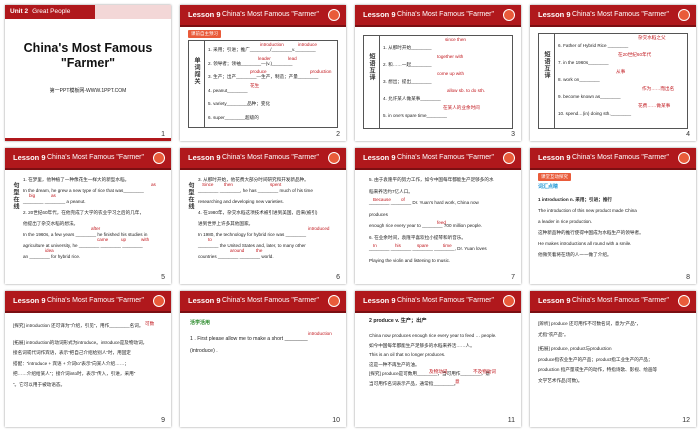 The height and width of the screenshot is (431, 700). I want to click on practice-tag: 活学活用, so click(200, 323).